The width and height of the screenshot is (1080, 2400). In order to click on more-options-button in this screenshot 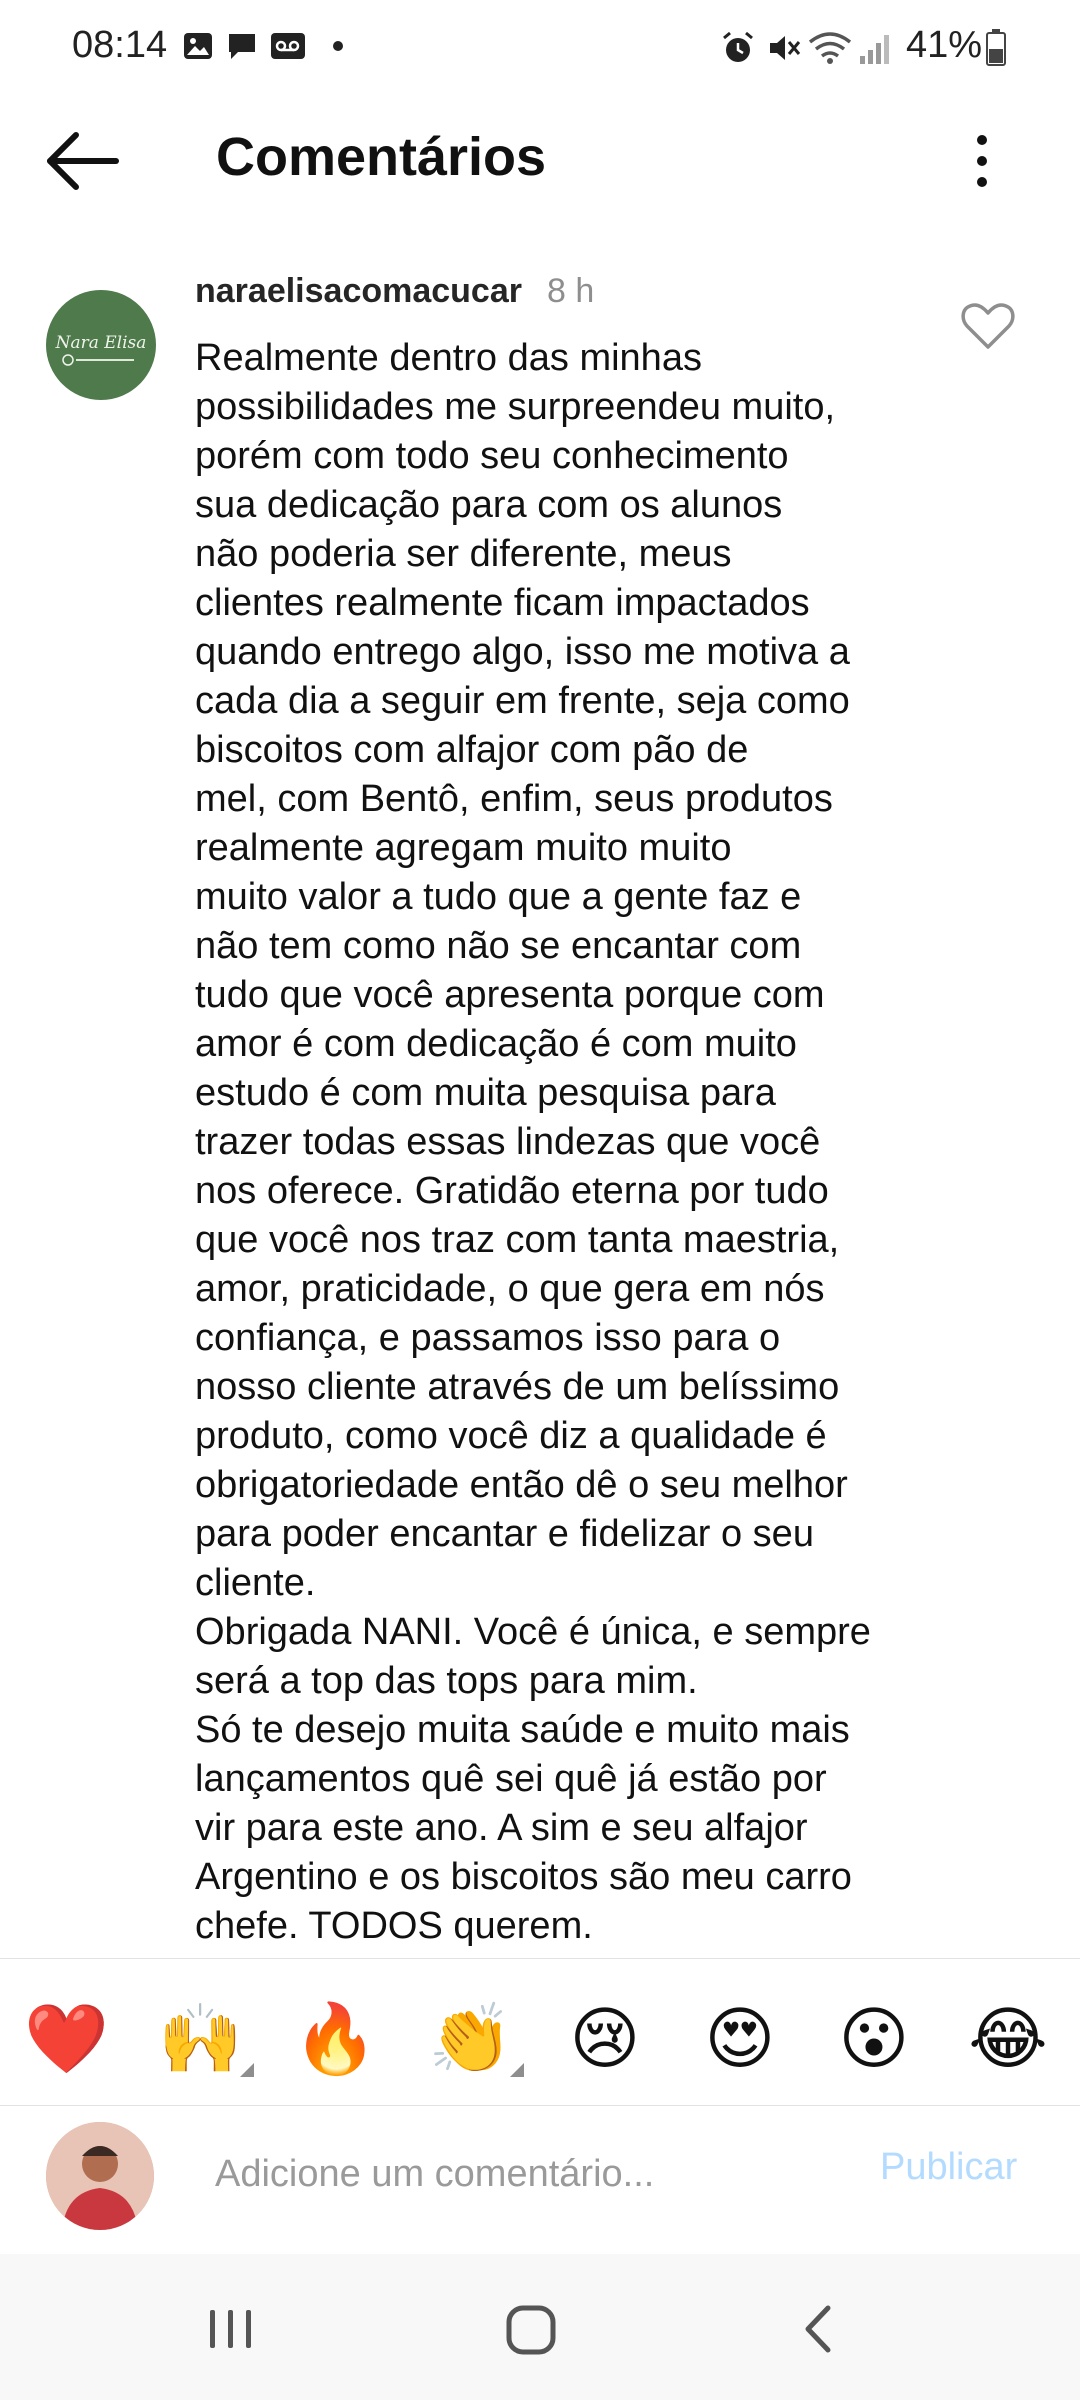, I will do `click(982, 161)`.